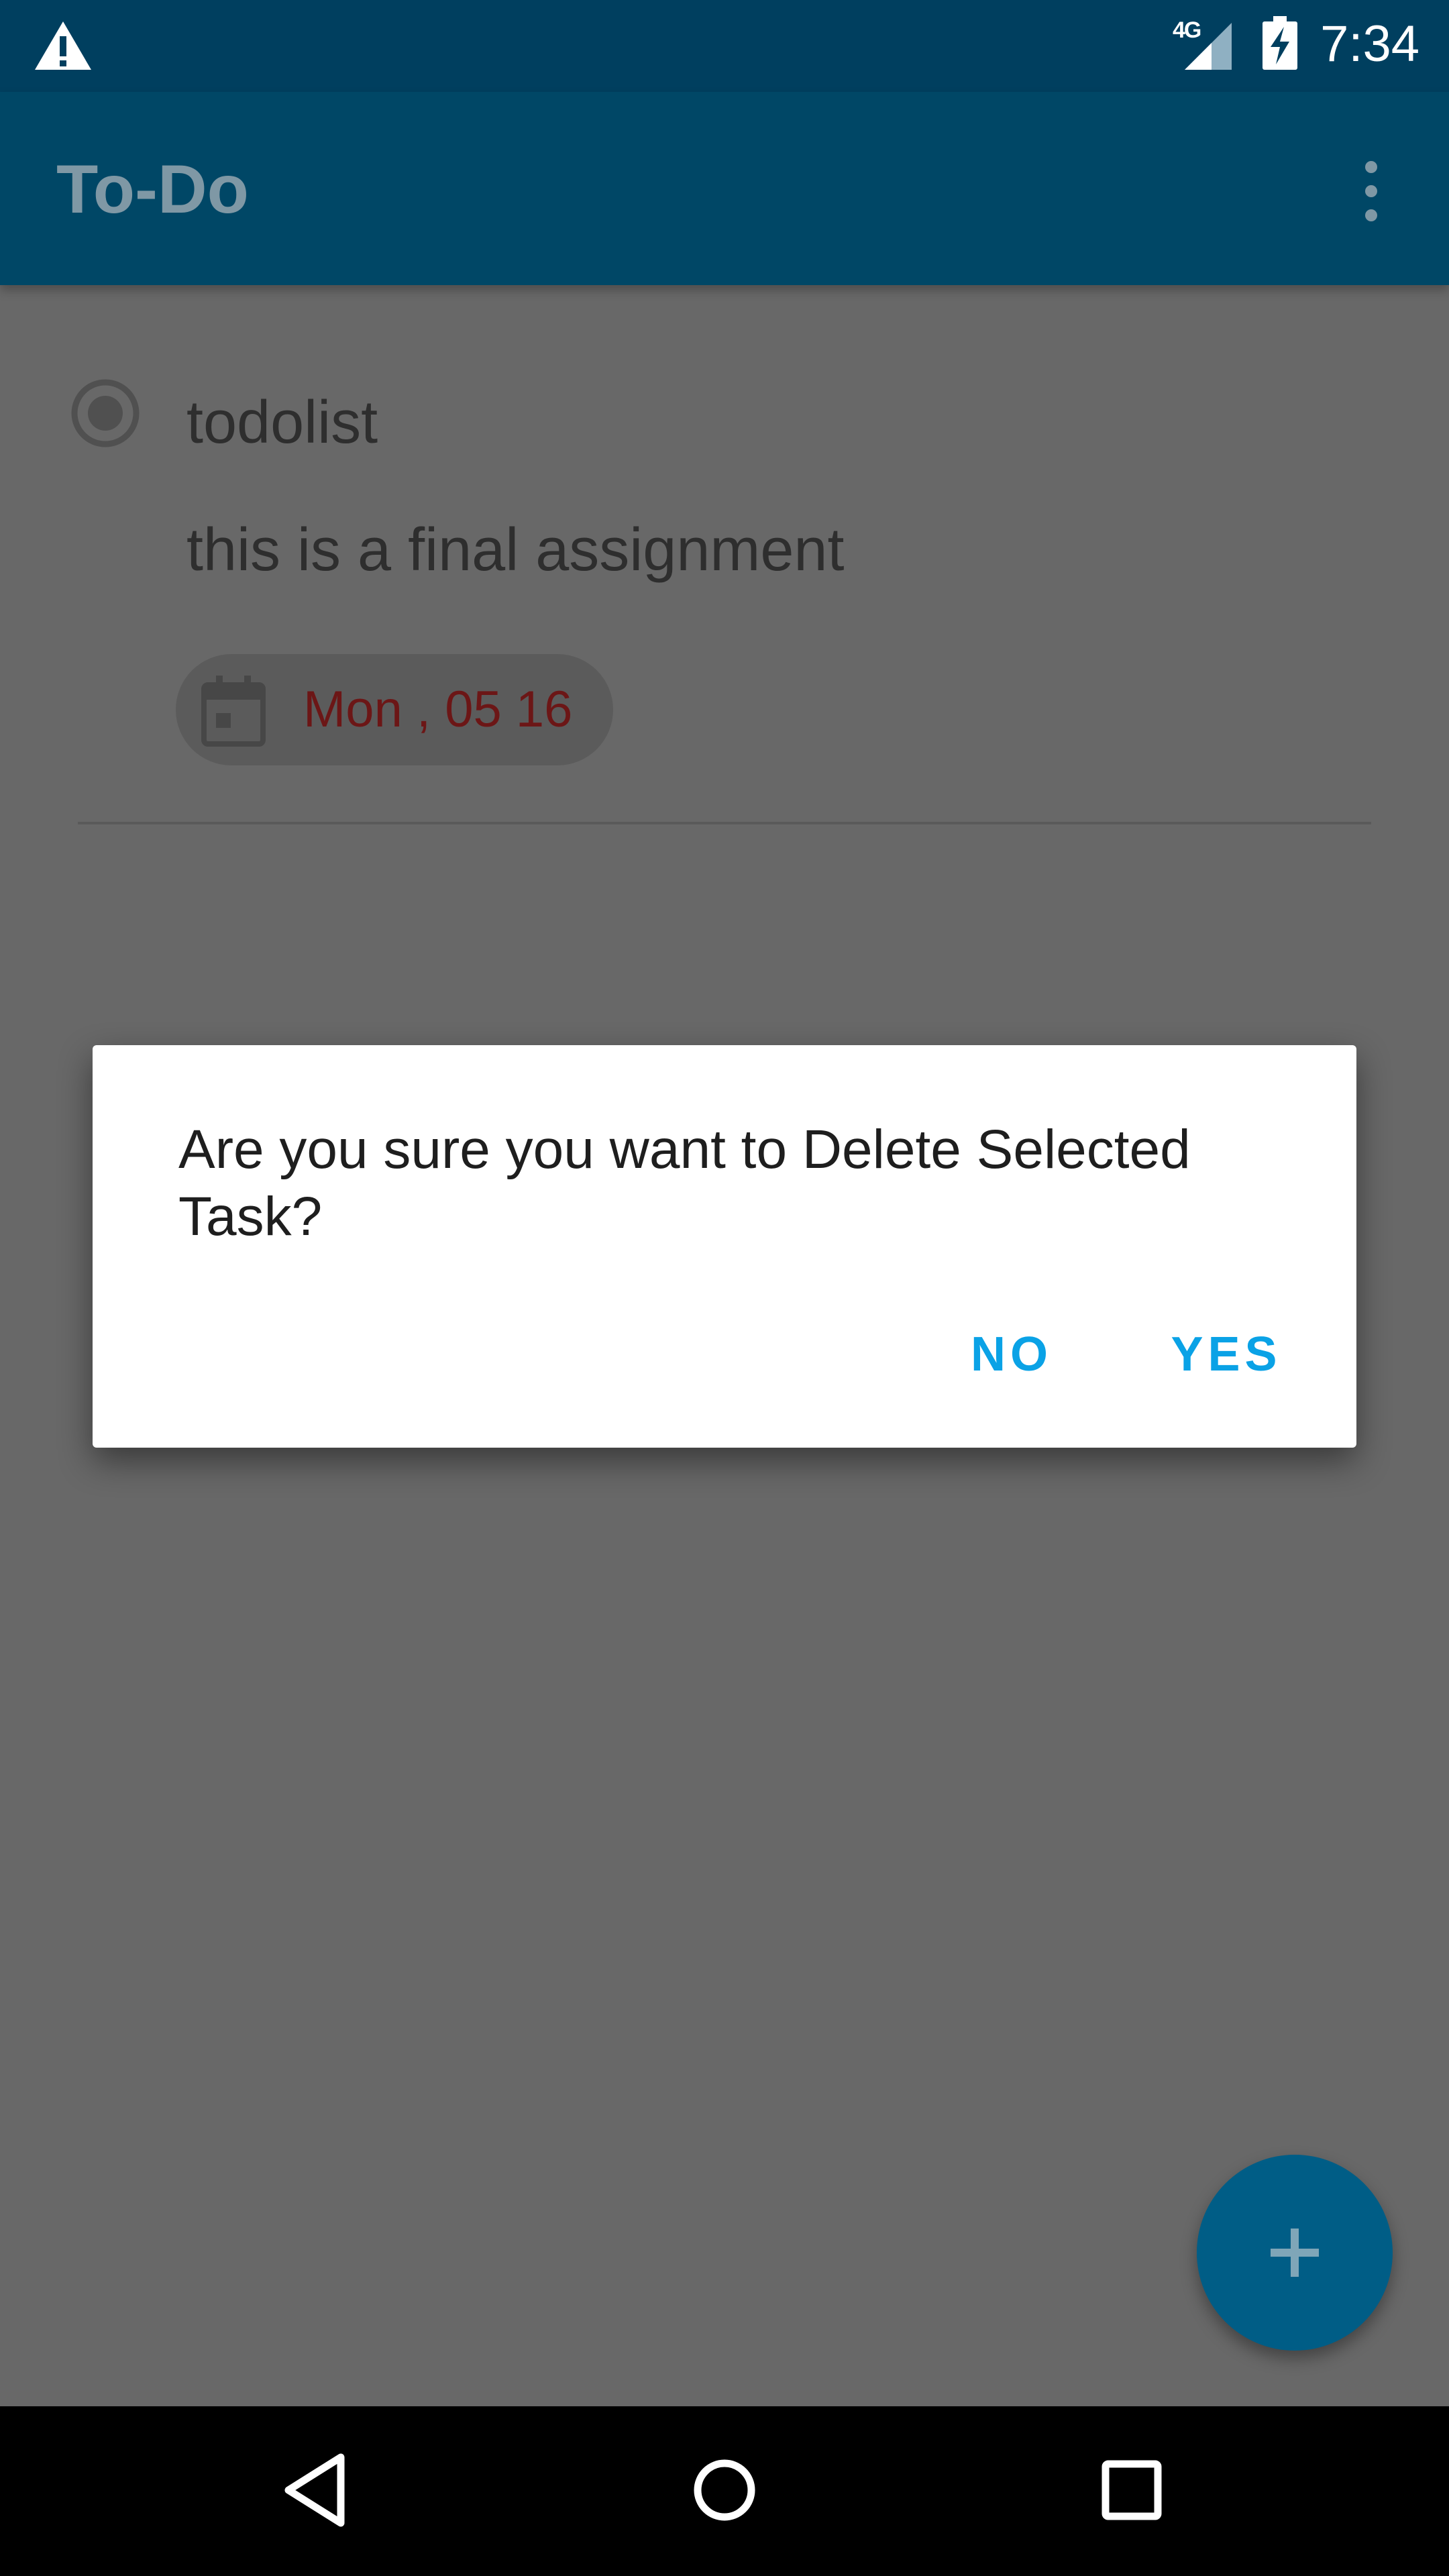 This screenshot has width=1449, height=2576. Describe the element at coordinates (233, 711) in the screenshot. I see `calendar-icon` at that location.